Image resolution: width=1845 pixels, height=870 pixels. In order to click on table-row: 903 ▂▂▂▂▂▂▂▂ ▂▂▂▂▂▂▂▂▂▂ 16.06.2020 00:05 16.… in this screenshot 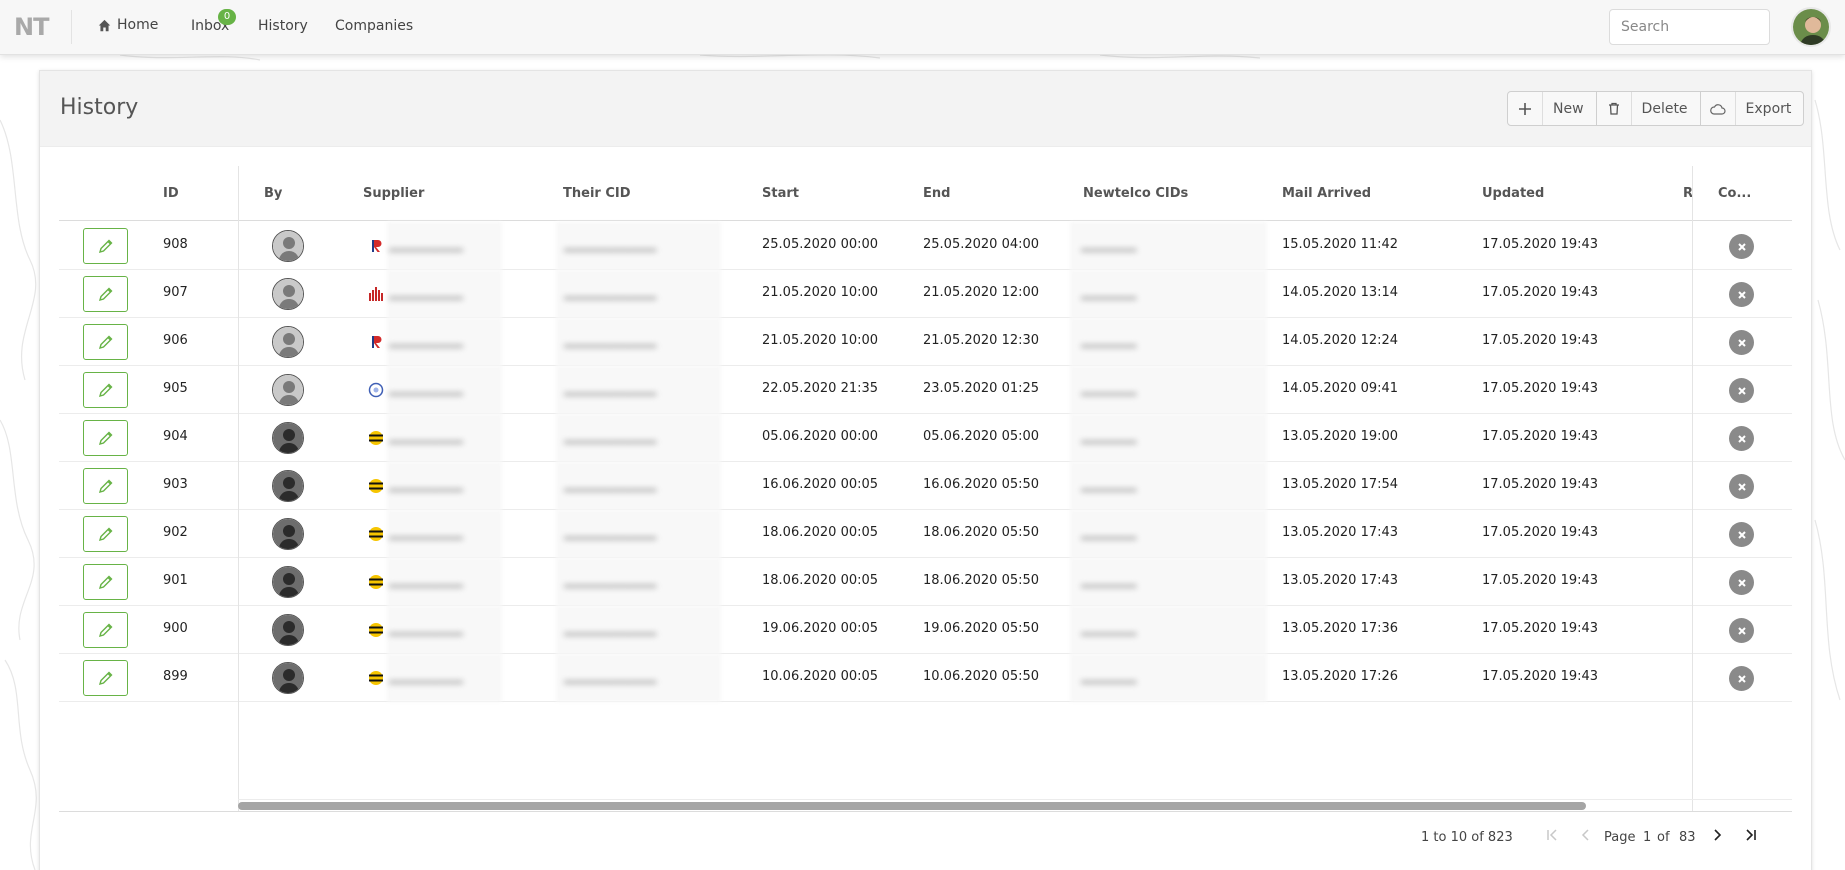, I will do `click(925, 486)`.